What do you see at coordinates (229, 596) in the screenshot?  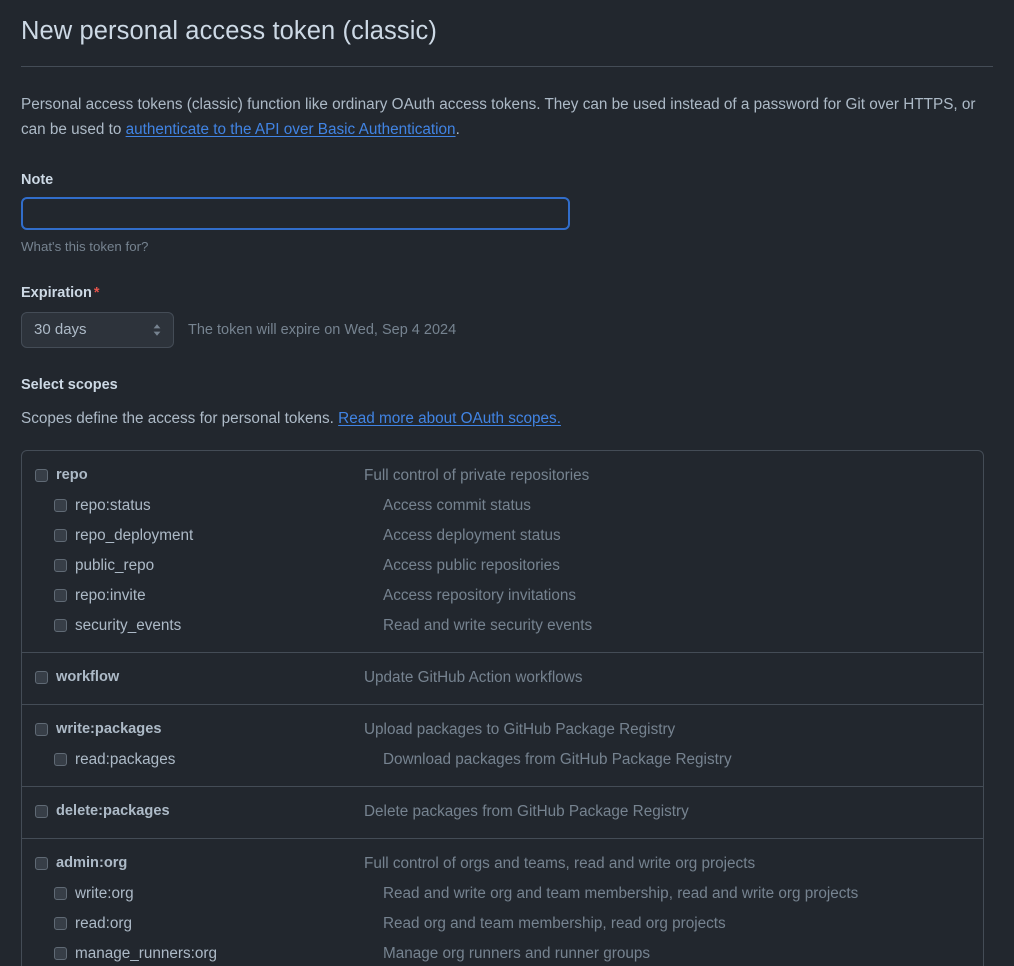 I see `scope-name: repo:invite` at bounding box center [229, 596].